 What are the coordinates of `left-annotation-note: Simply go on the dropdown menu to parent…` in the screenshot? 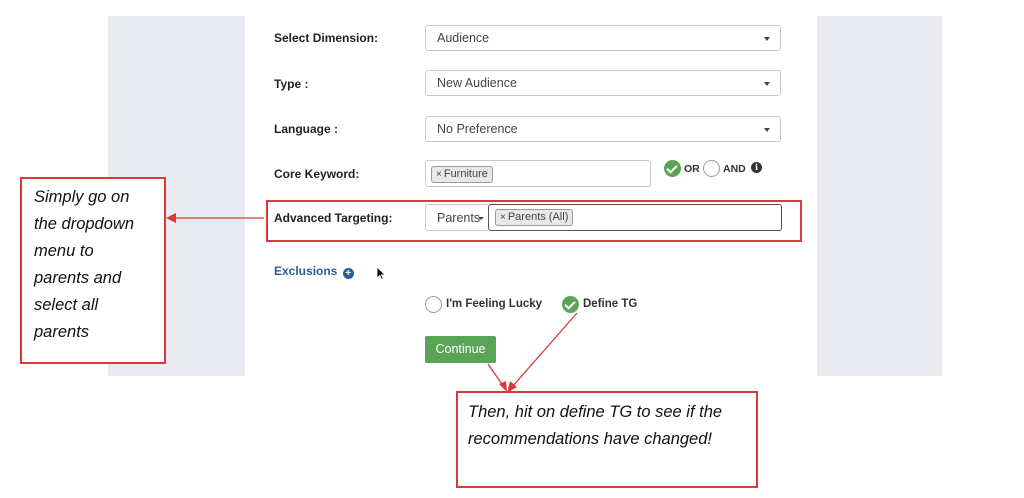 It's located at (93, 270).